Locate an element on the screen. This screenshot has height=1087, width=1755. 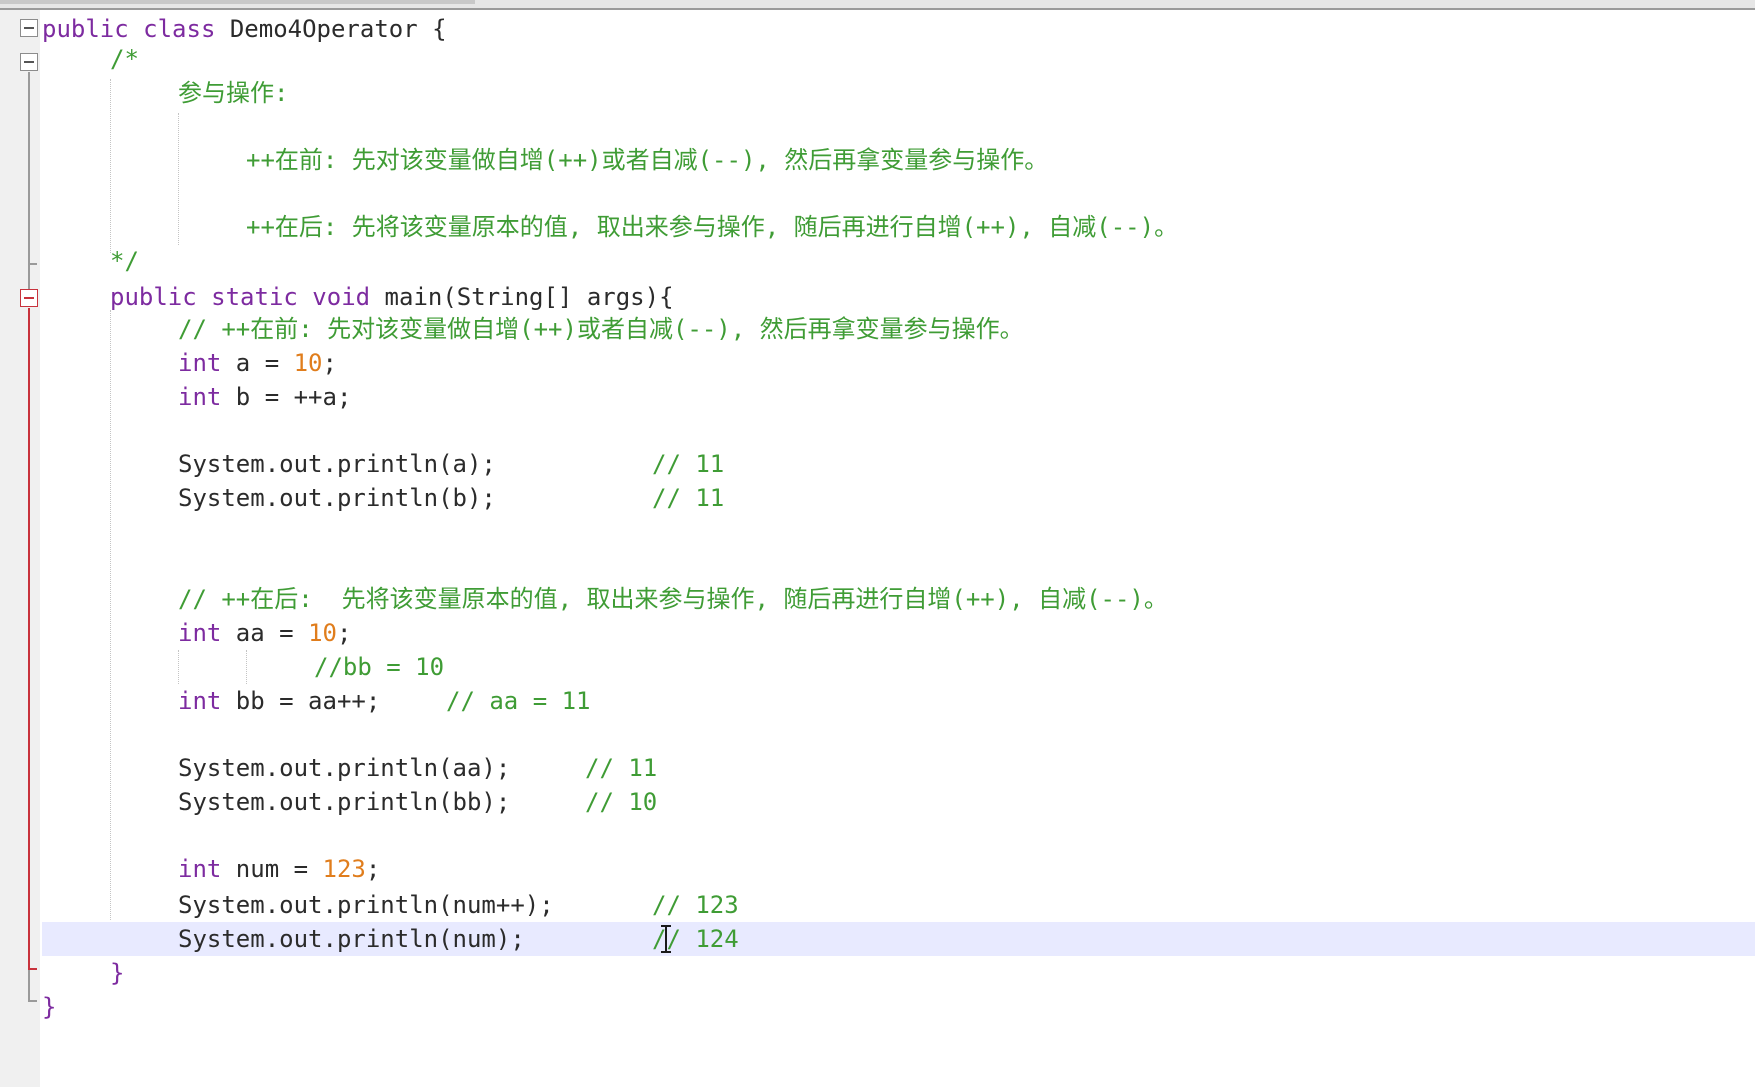
code-line: /* is located at coordinates (90, 59).